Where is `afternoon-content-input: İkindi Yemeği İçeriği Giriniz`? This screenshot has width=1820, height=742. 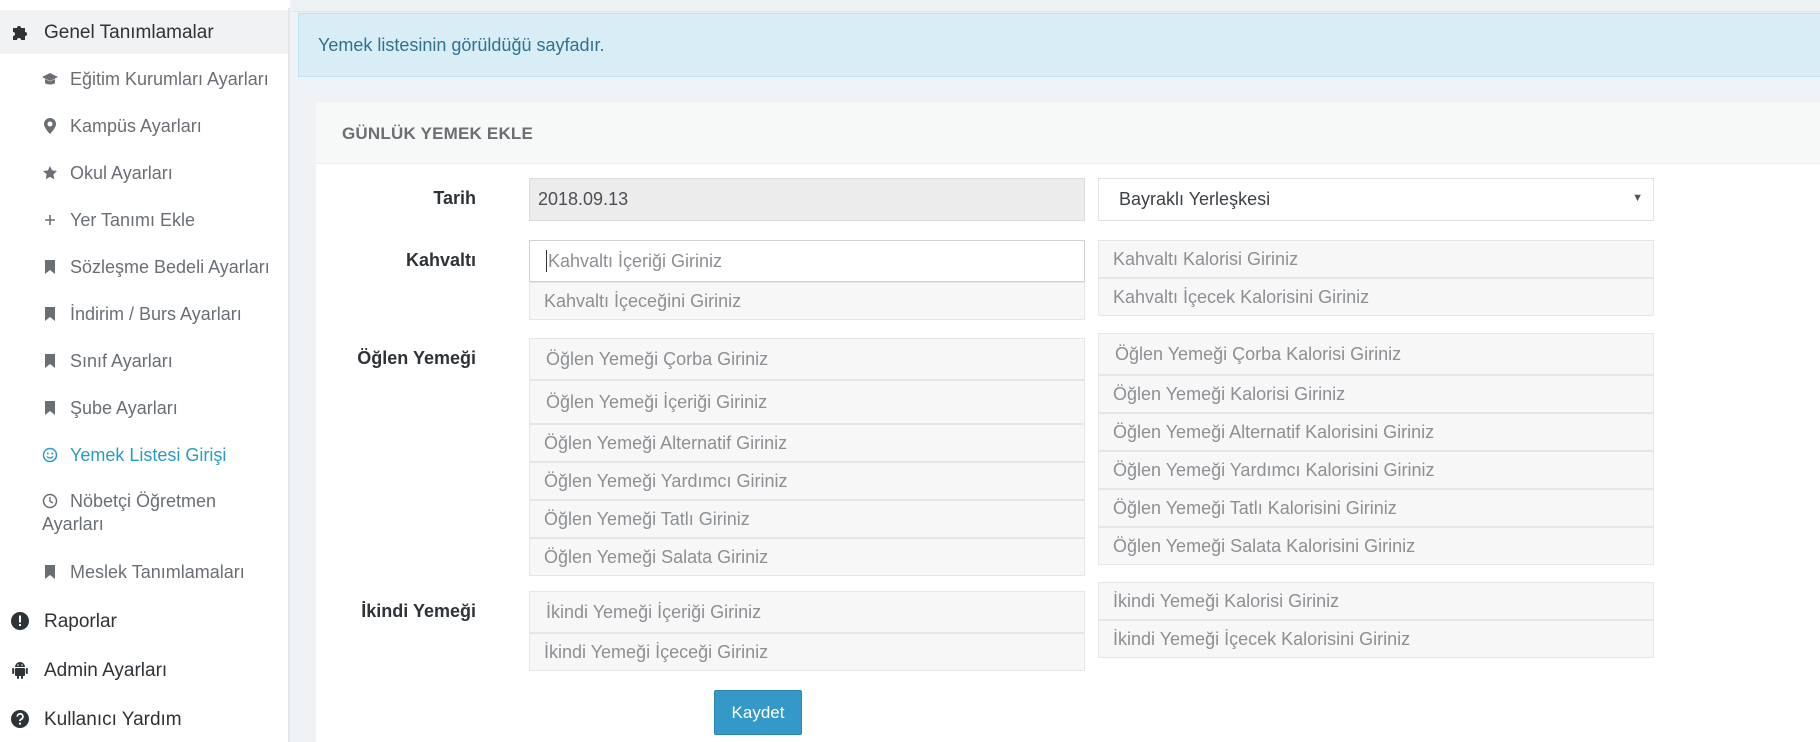
afternoon-content-input: İkindi Yemeği İçeriği Giriniz is located at coordinates (807, 612).